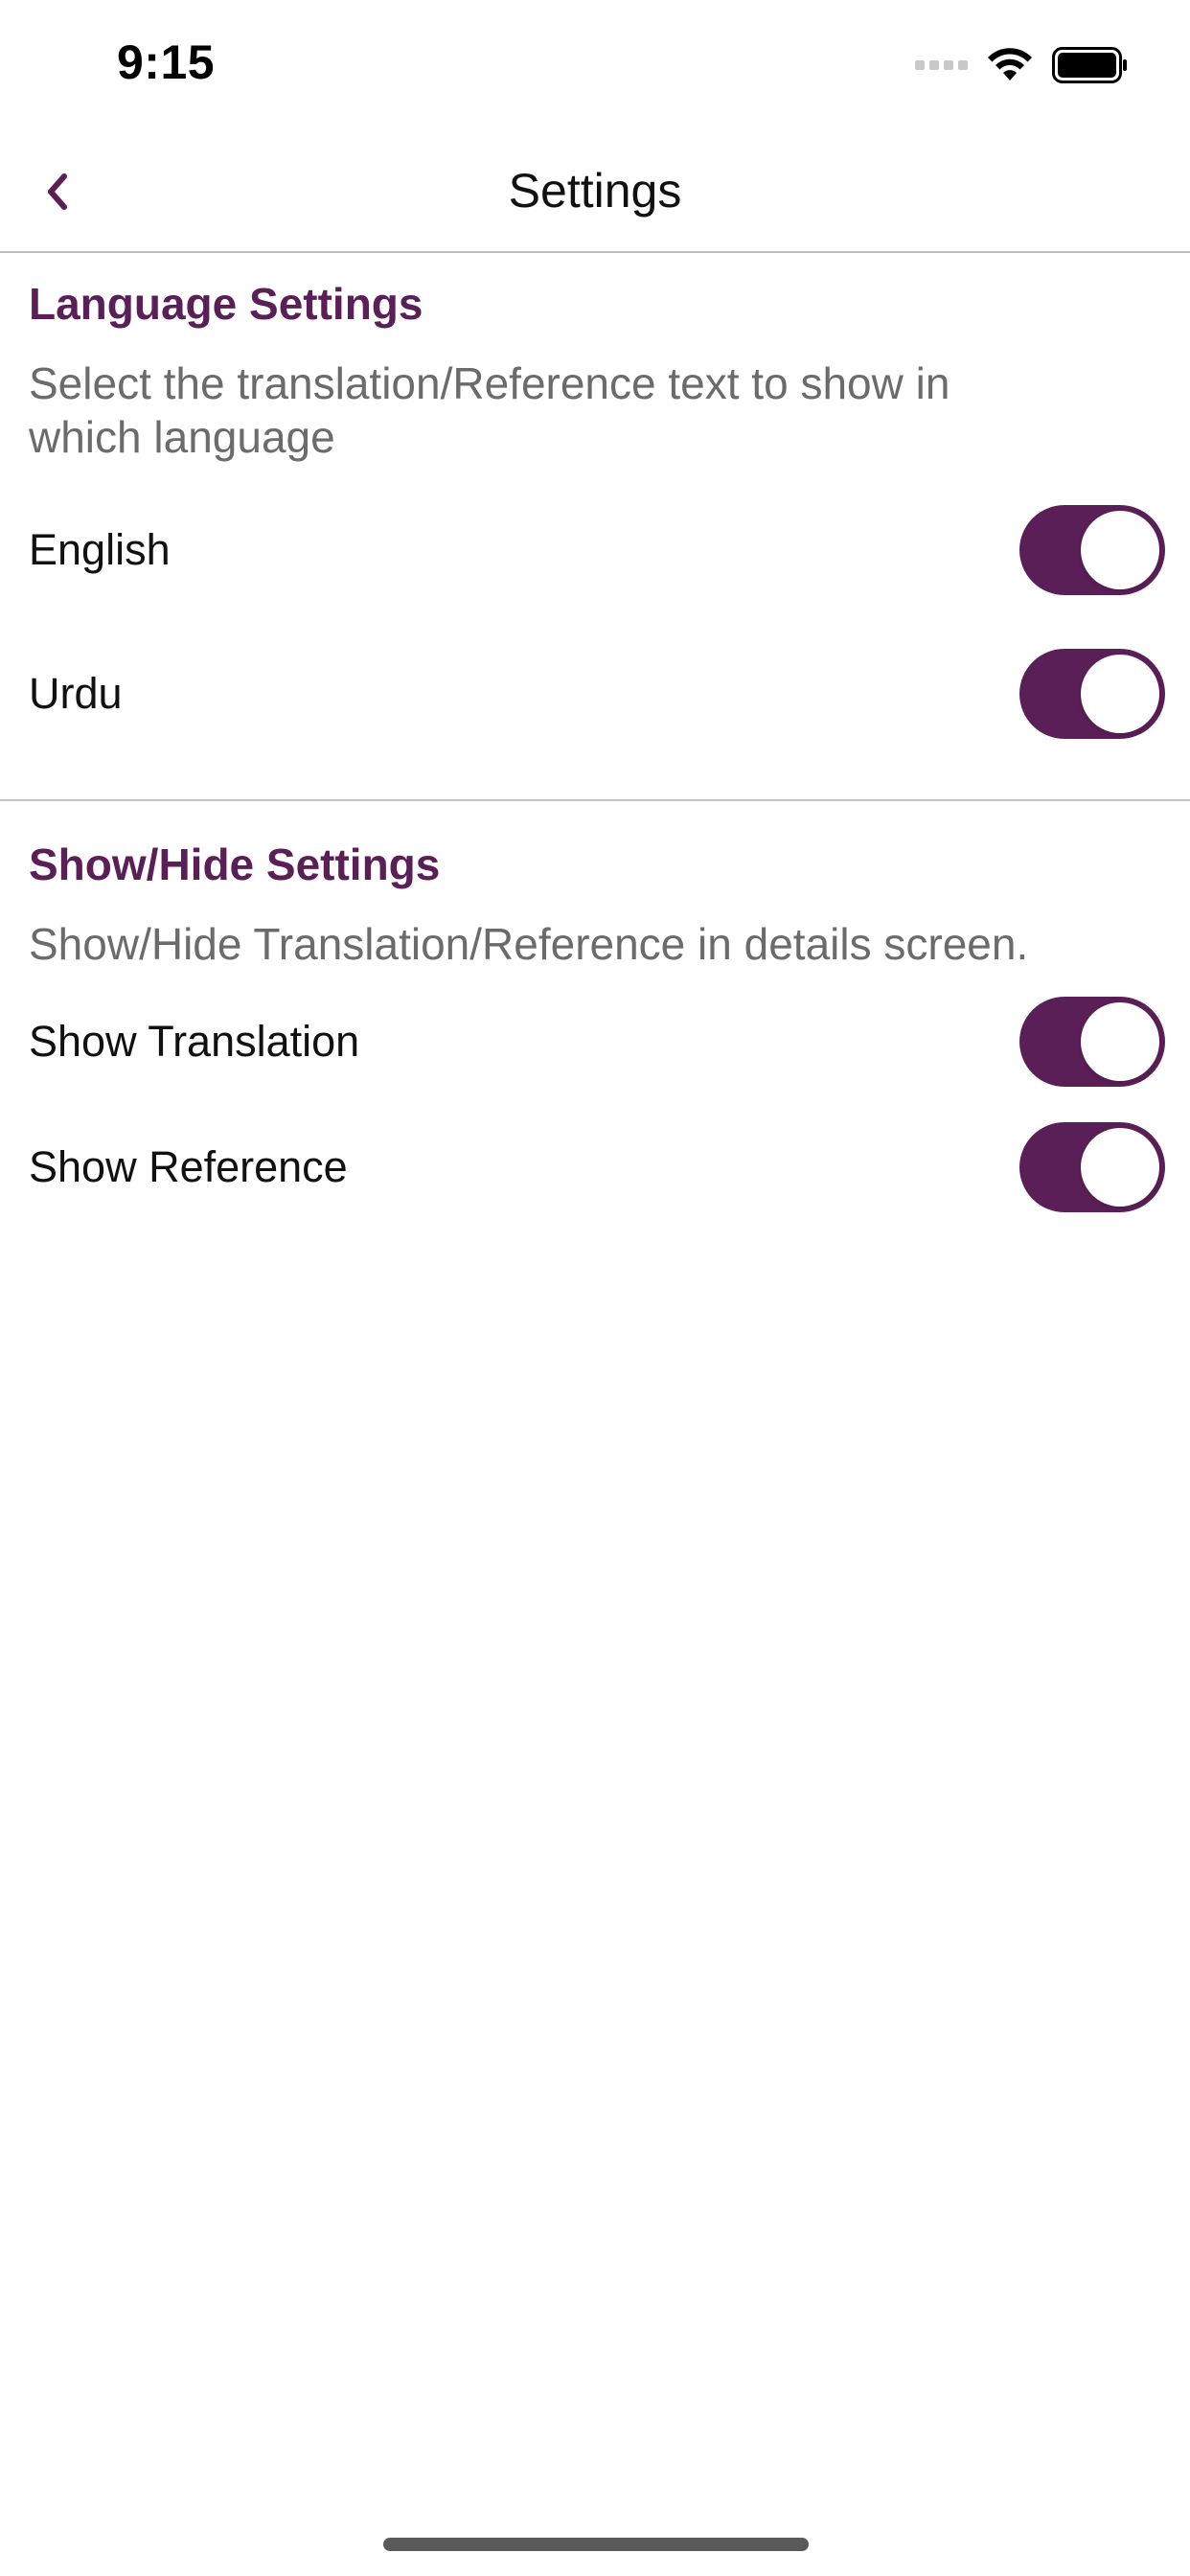  Describe the element at coordinates (100, 549) in the screenshot. I see `english-label: English` at that location.